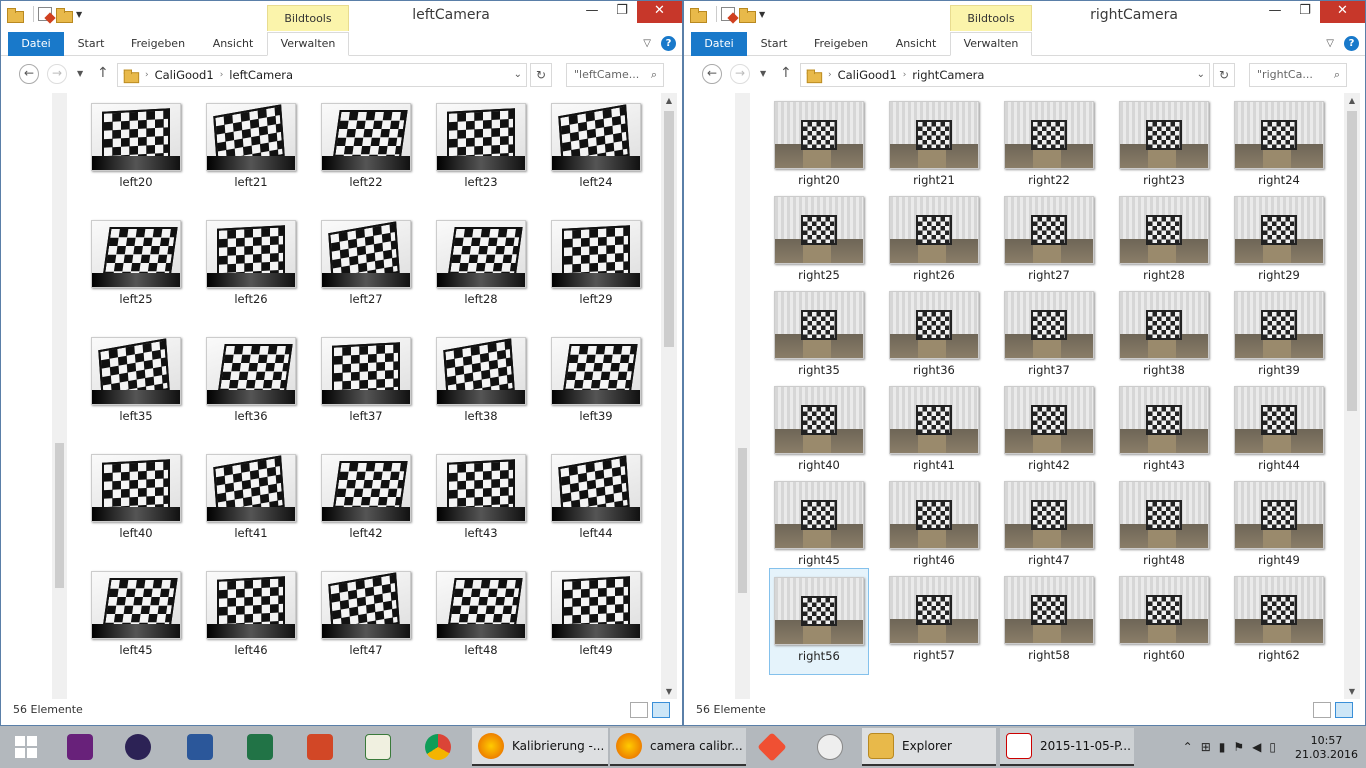  Describe the element at coordinates (481, 380) in the screenshot. I see `file-item: left38` at that location.